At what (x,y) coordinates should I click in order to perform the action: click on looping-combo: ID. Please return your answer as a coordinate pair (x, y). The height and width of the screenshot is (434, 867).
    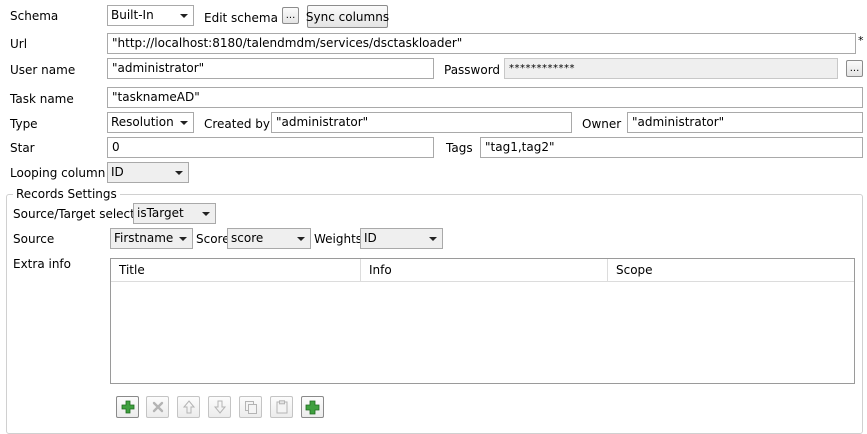
    Looking at the image, I should click on (148, 172).